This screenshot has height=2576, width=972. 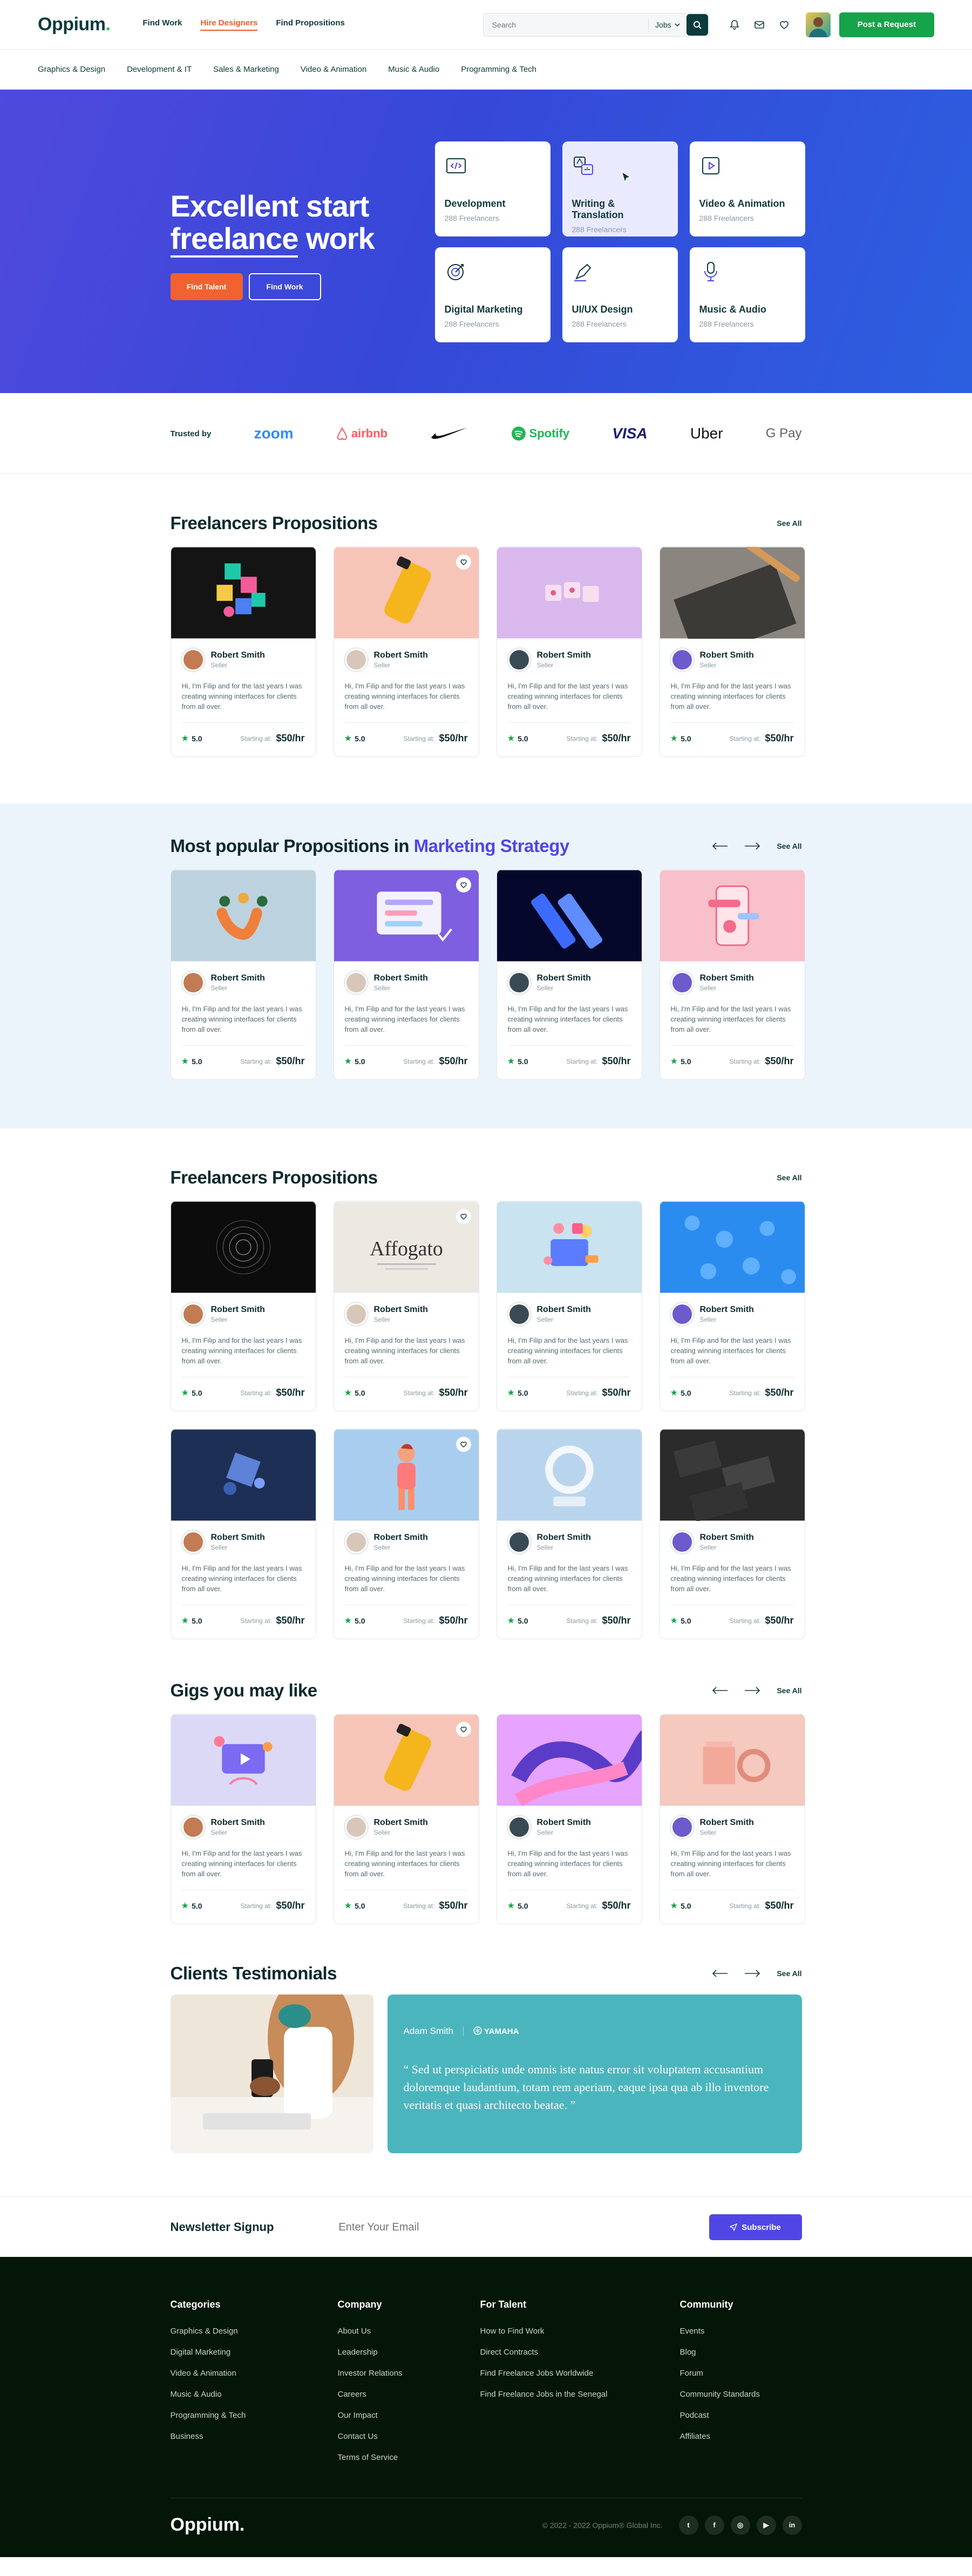 I want to click on footer-link: Blog, so click(x=739, y=2352).